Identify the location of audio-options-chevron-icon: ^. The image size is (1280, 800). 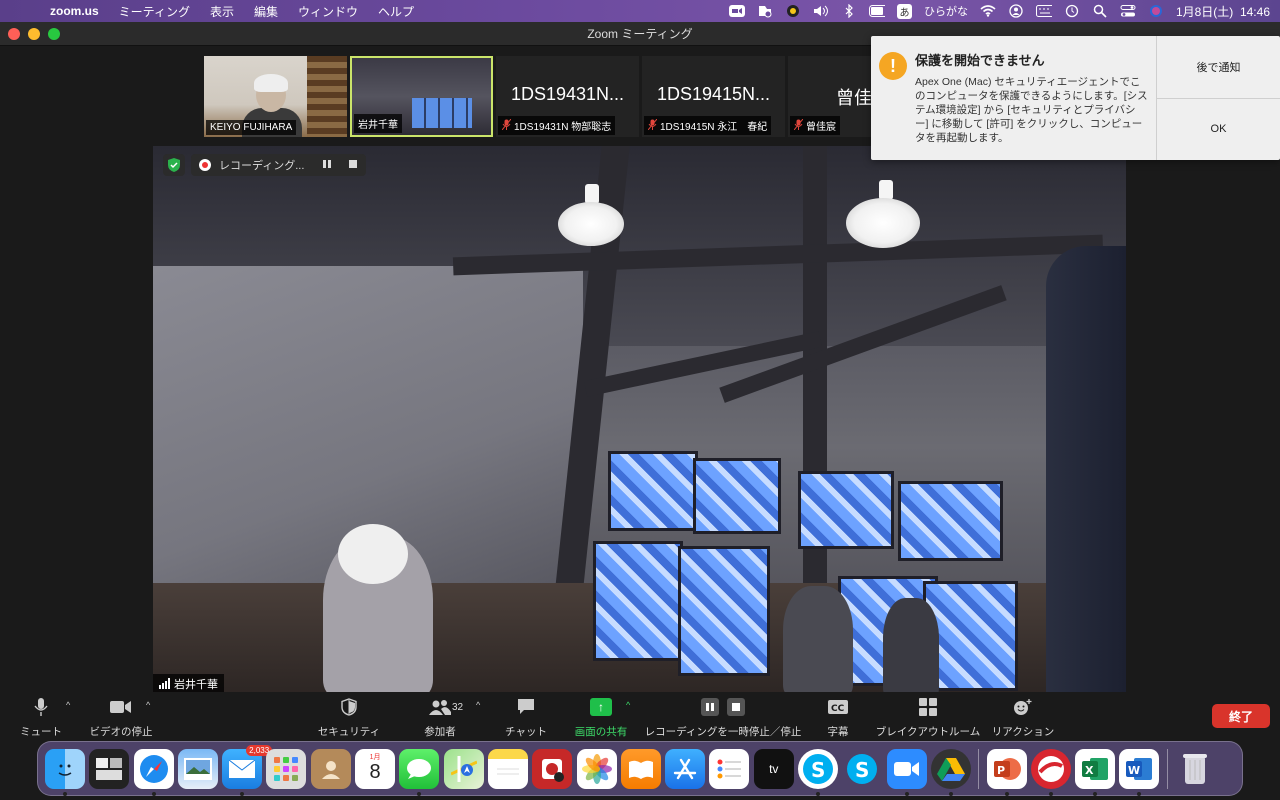
(68, 705).